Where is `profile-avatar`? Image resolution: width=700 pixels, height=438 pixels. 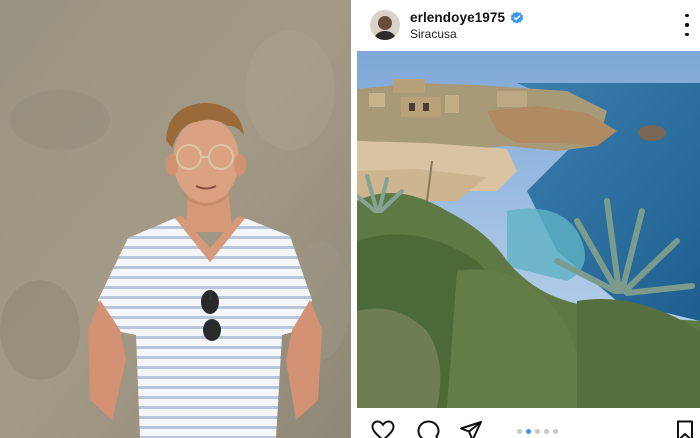 profile-avatar is located at coordinates (385, 25).